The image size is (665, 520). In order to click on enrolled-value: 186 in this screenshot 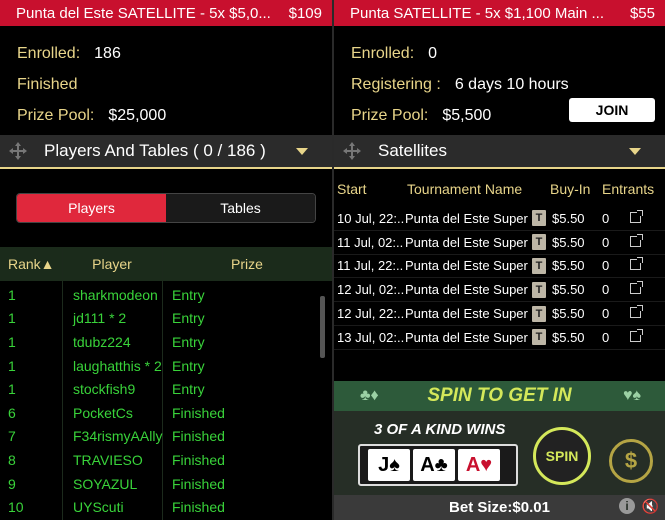, I will do `click(107, 53)`.